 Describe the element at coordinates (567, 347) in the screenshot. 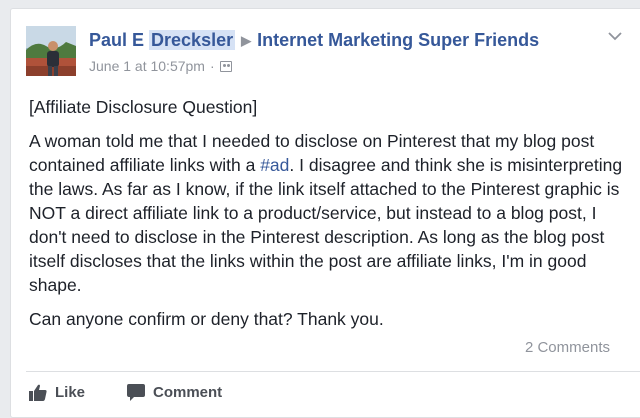

I see `comments-count-link: 2 Comments` at that location.